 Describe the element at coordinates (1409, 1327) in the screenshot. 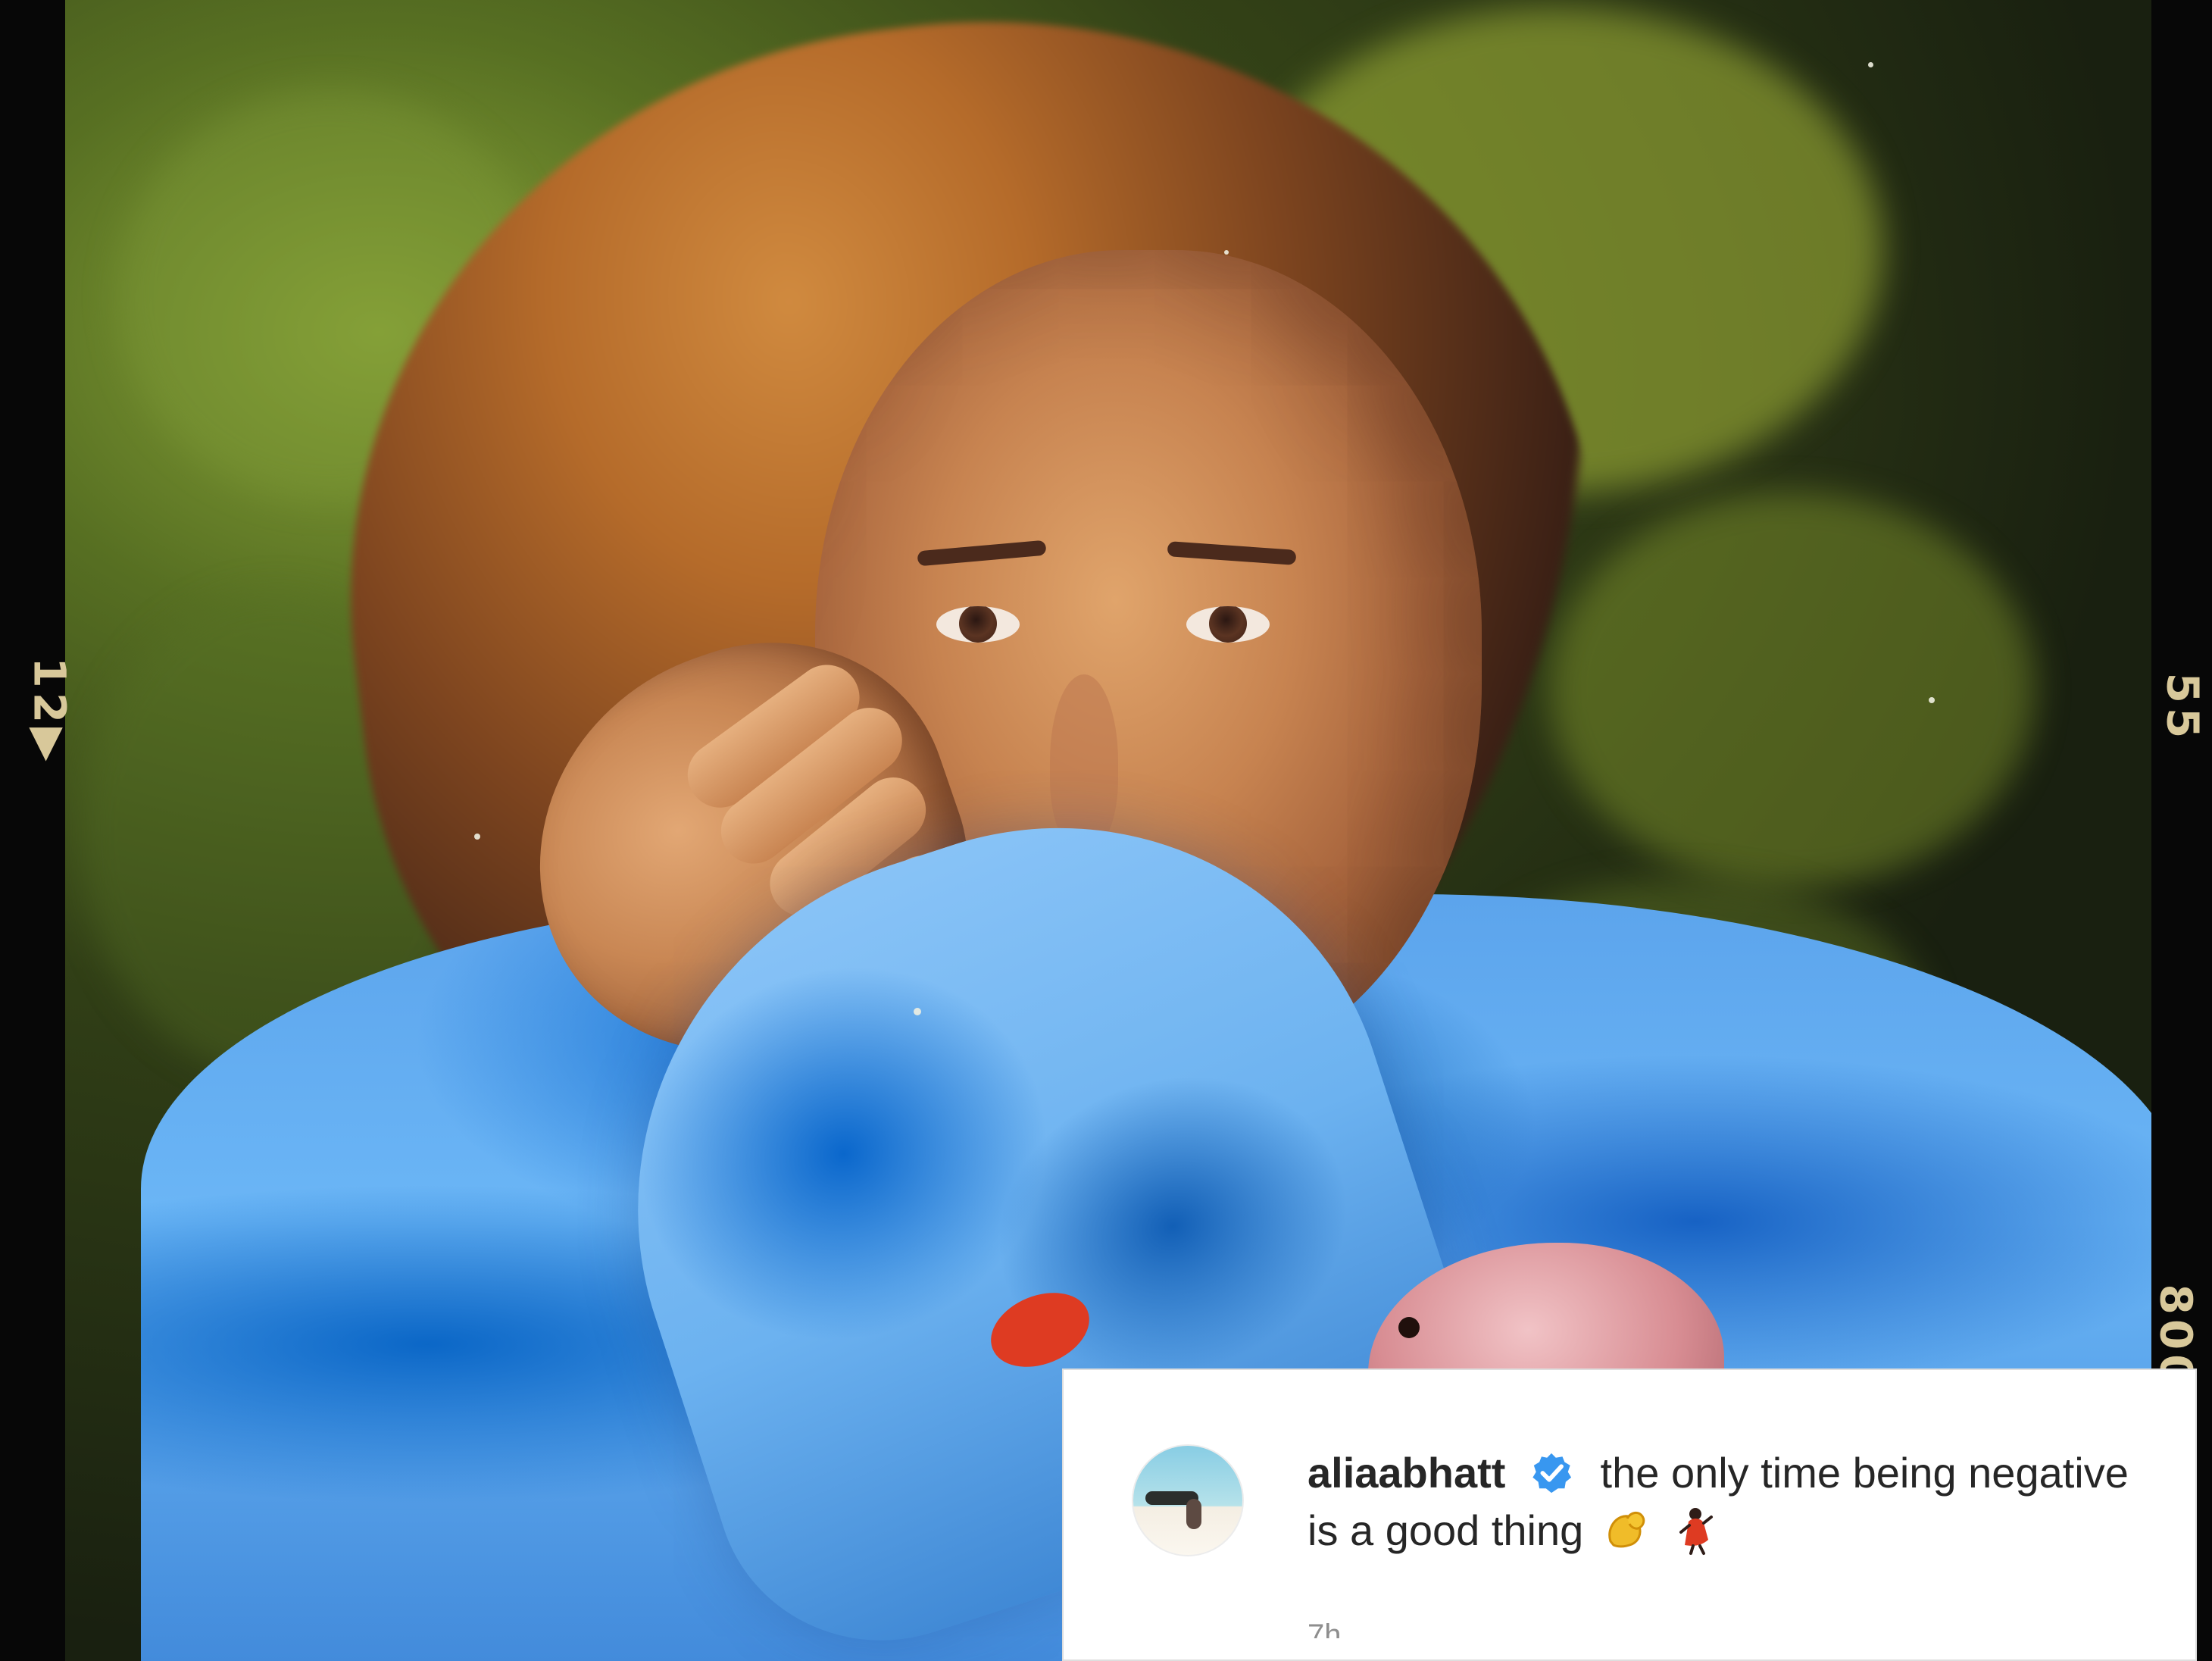

I see `plush-eye` at that location.